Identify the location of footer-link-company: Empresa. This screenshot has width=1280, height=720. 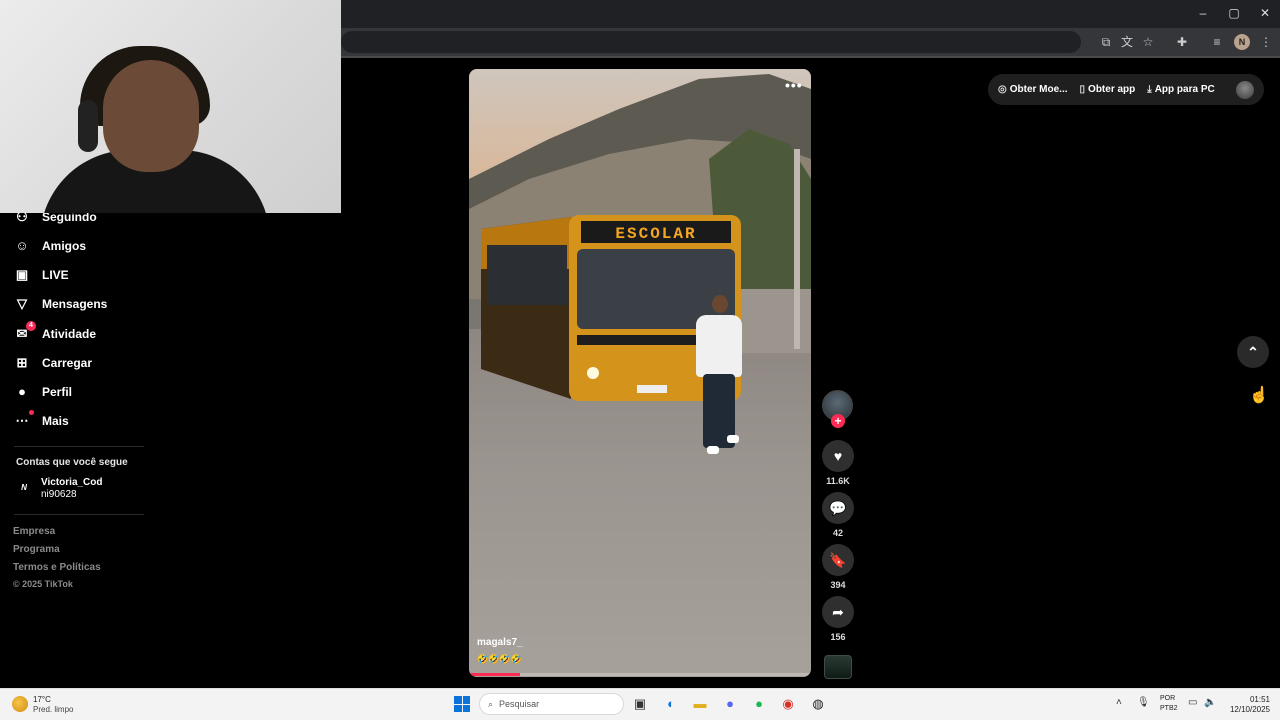
(34, 531).